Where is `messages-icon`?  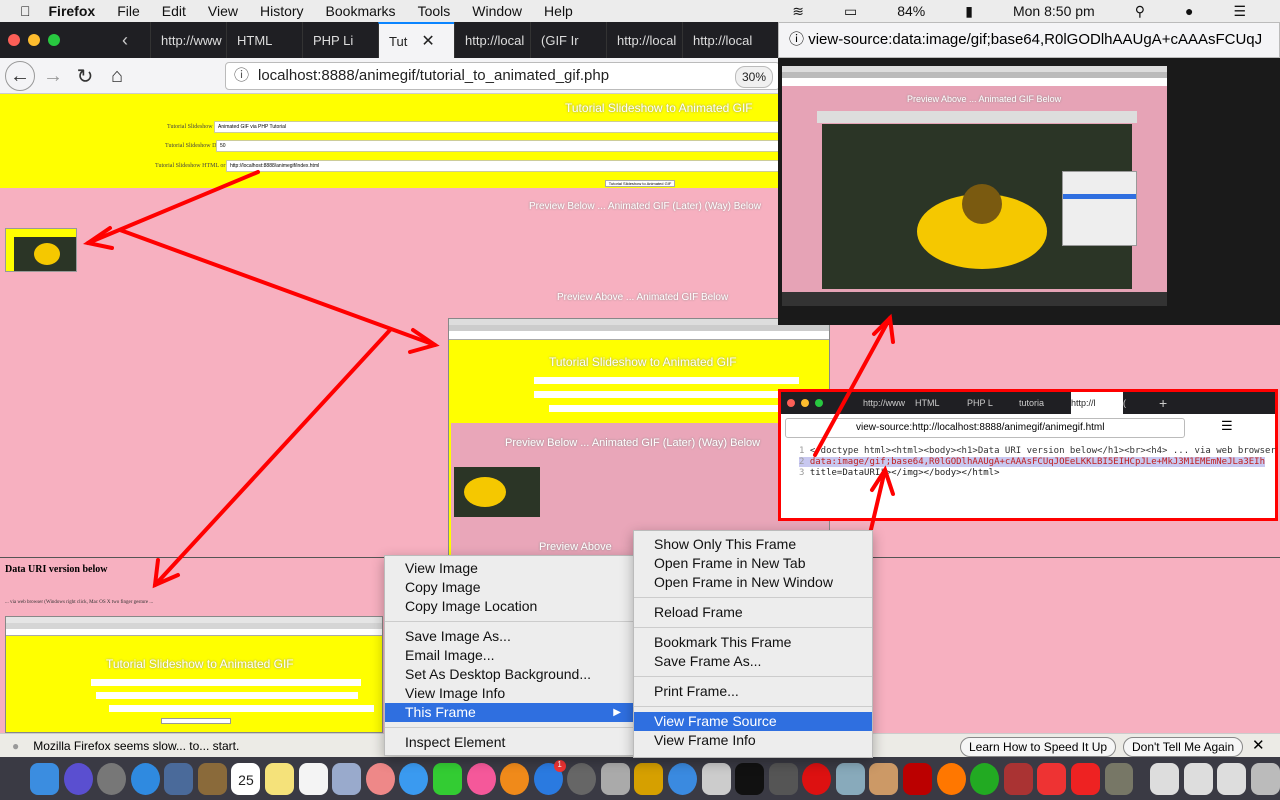
messages-icon is located at coordinates (414, 778).